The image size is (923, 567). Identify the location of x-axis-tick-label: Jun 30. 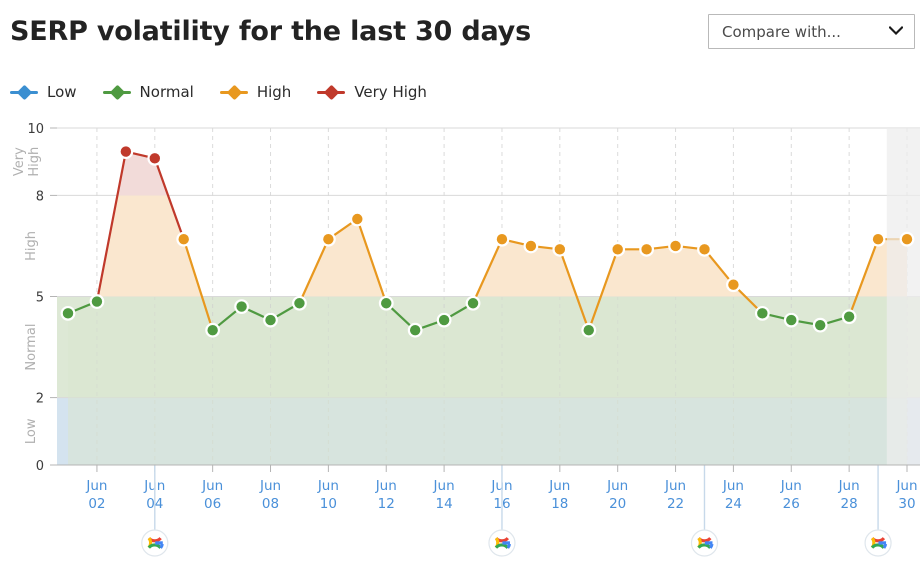
(906, 495).